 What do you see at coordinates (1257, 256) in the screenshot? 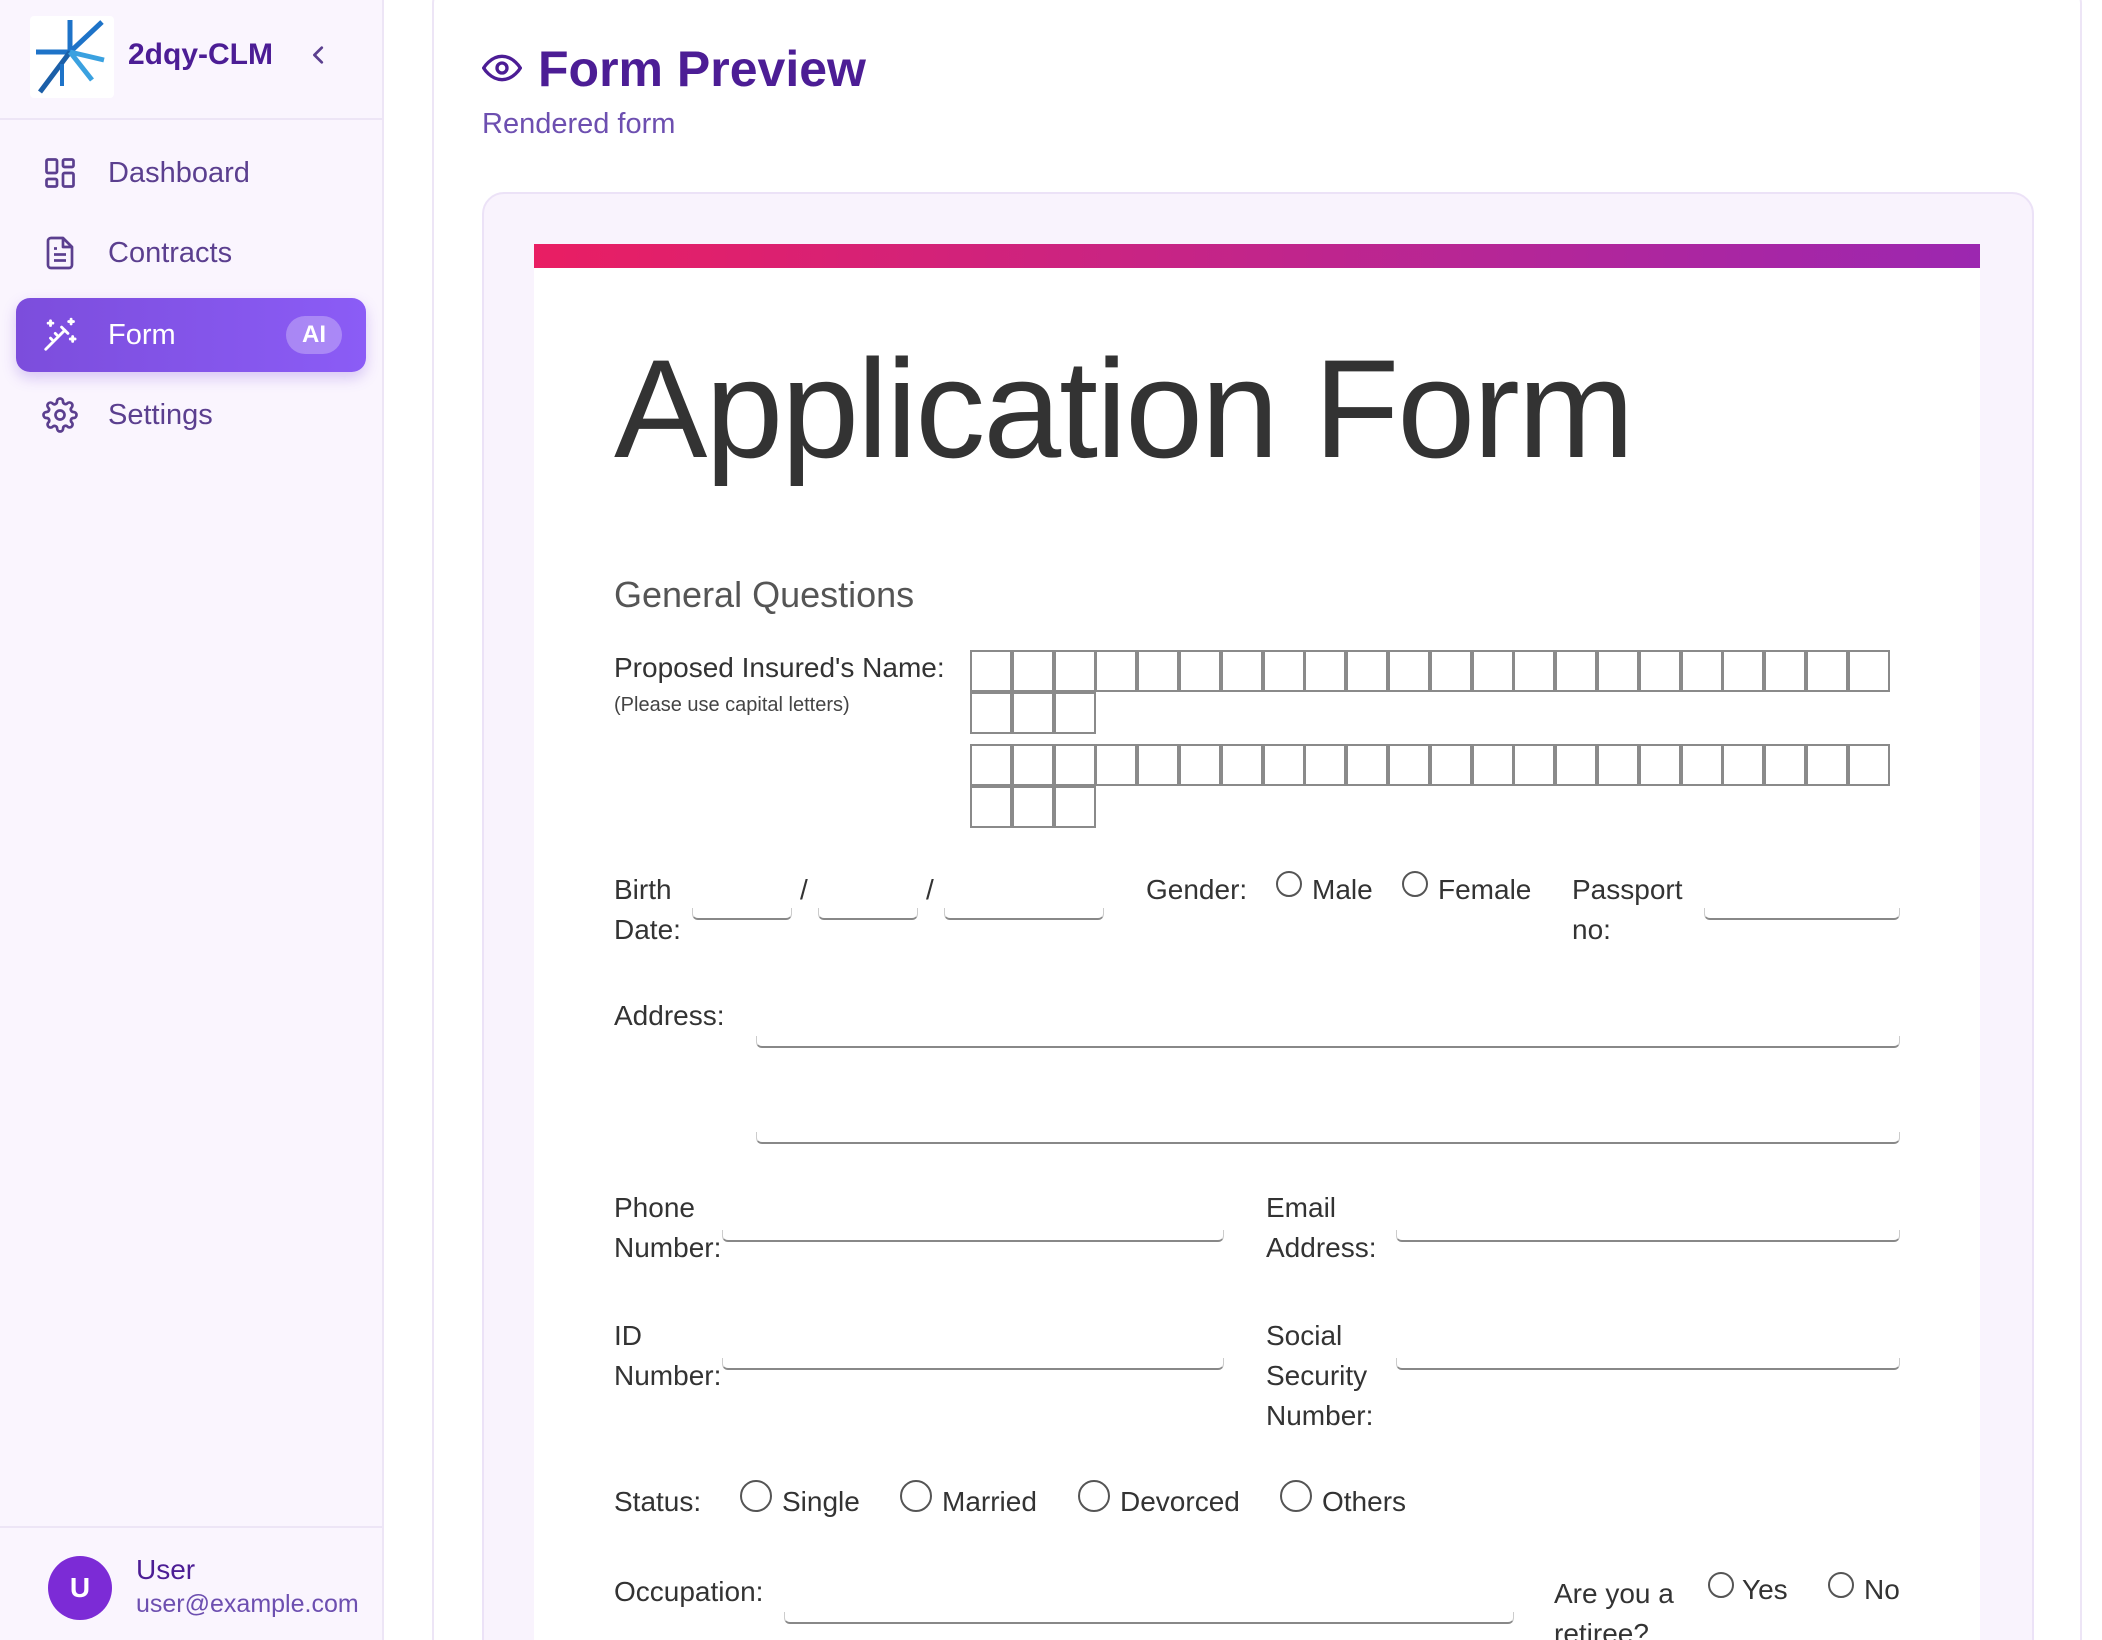
I see `form-accent-bar` at bounding box center [1257, 256].